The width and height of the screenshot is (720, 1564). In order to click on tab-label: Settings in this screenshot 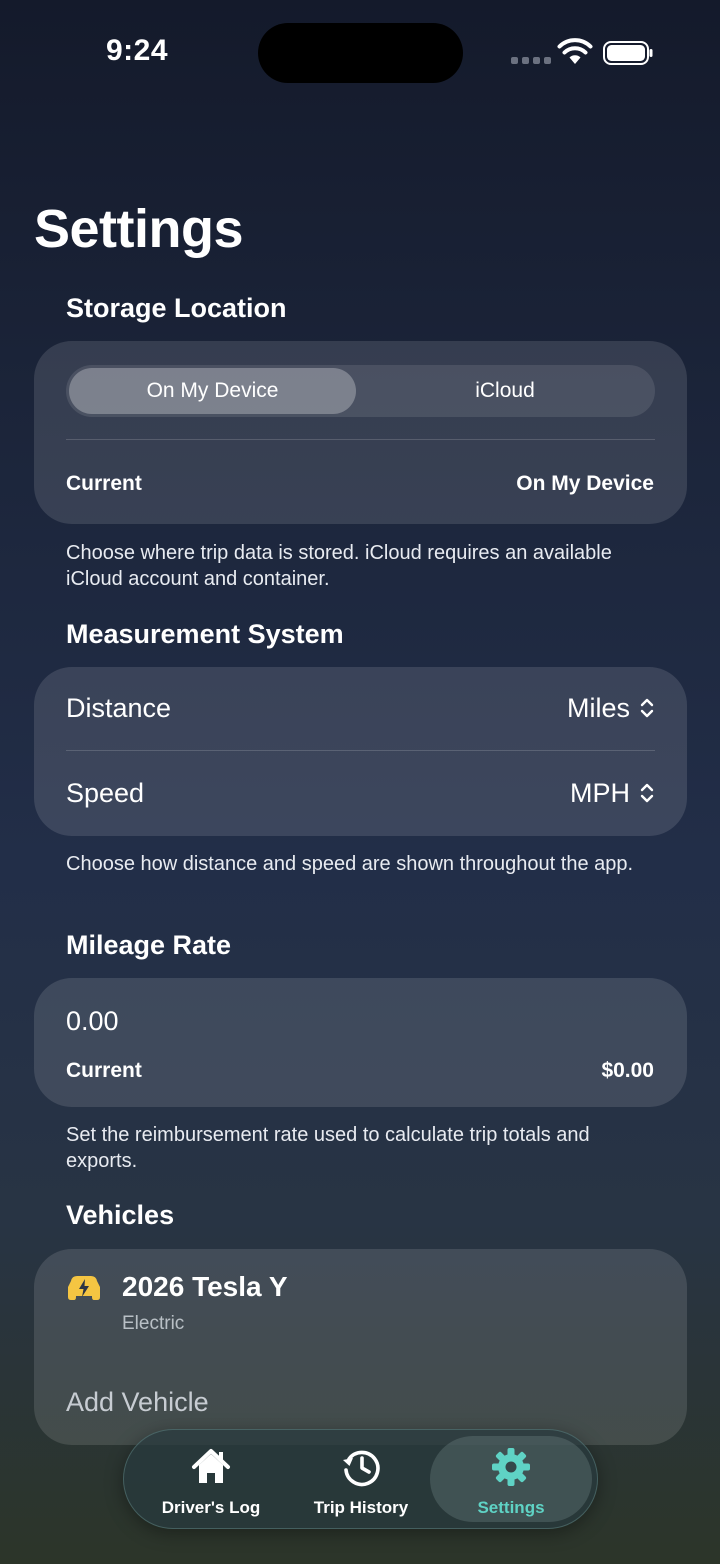, I will do `click(511, 1507)`.